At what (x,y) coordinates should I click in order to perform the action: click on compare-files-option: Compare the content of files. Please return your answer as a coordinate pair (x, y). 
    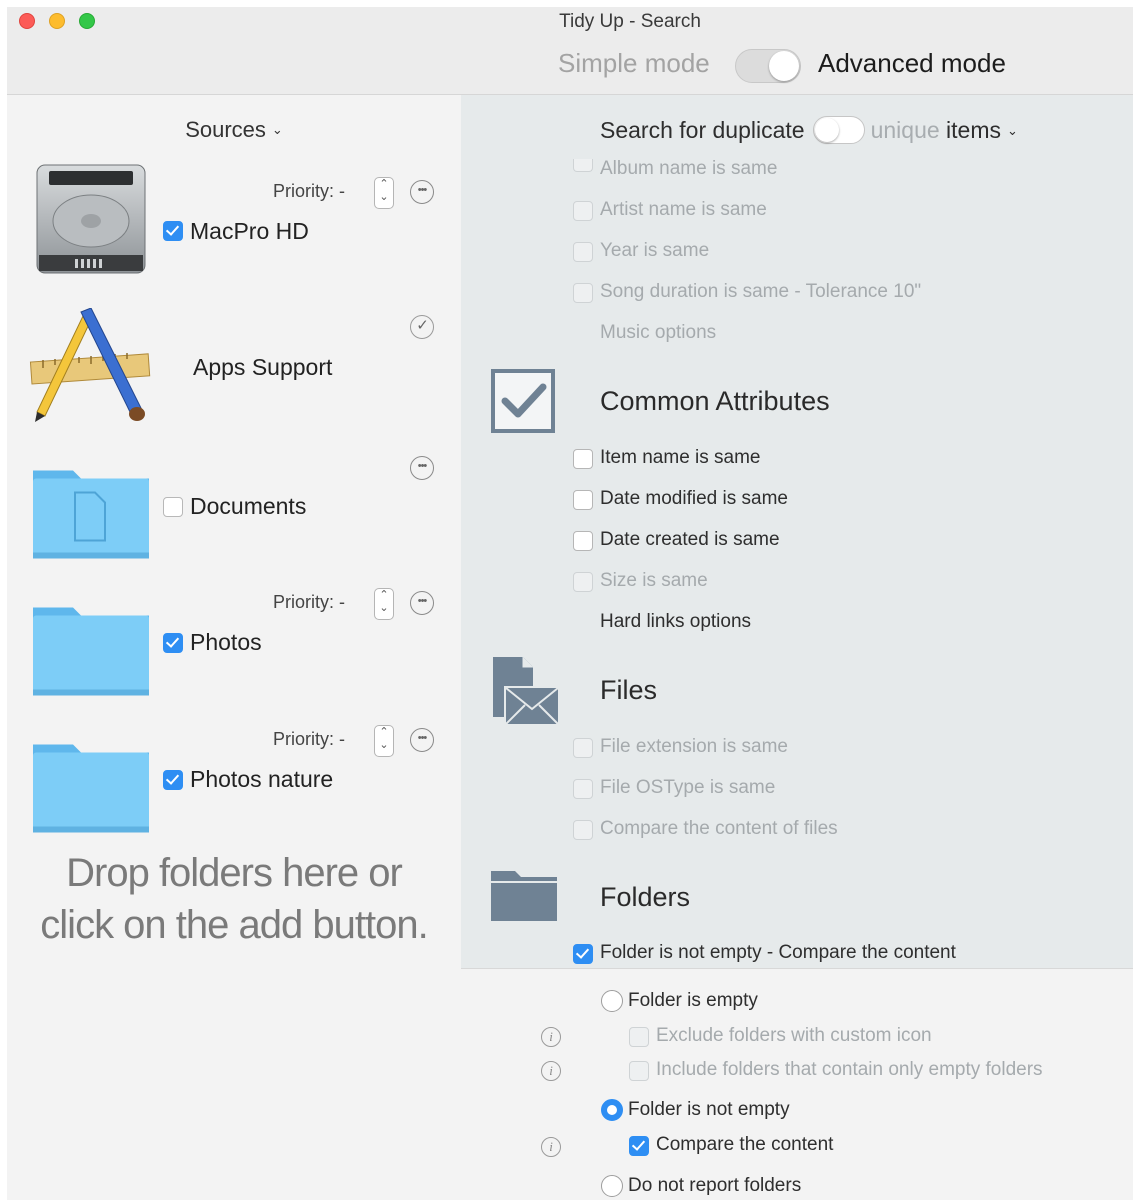
    Looking at the image, I should click on (719, 828).